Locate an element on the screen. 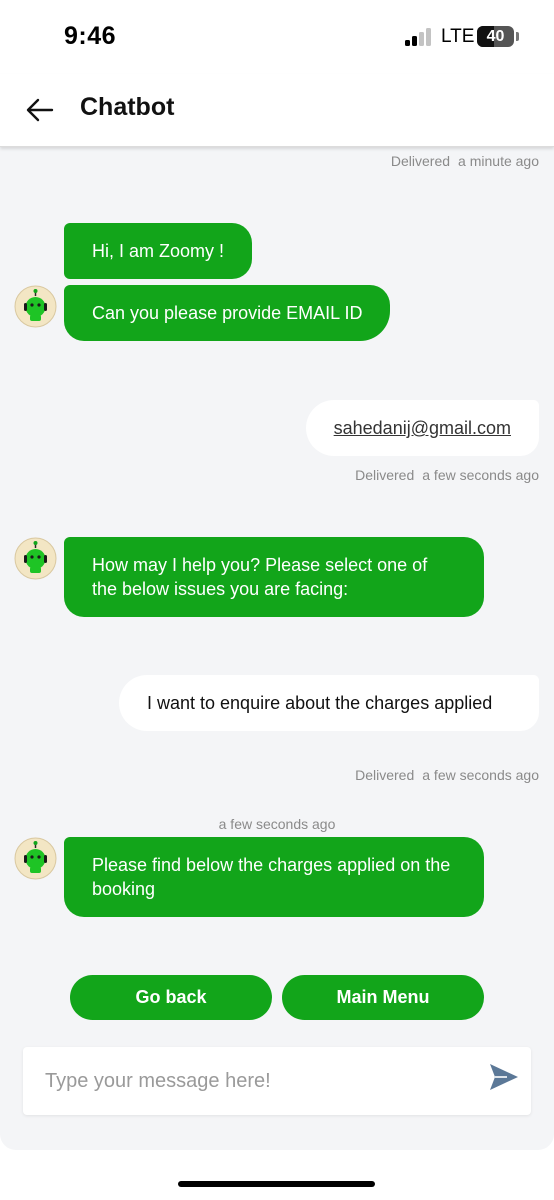  send-button is located at coordinates (504, 1077).